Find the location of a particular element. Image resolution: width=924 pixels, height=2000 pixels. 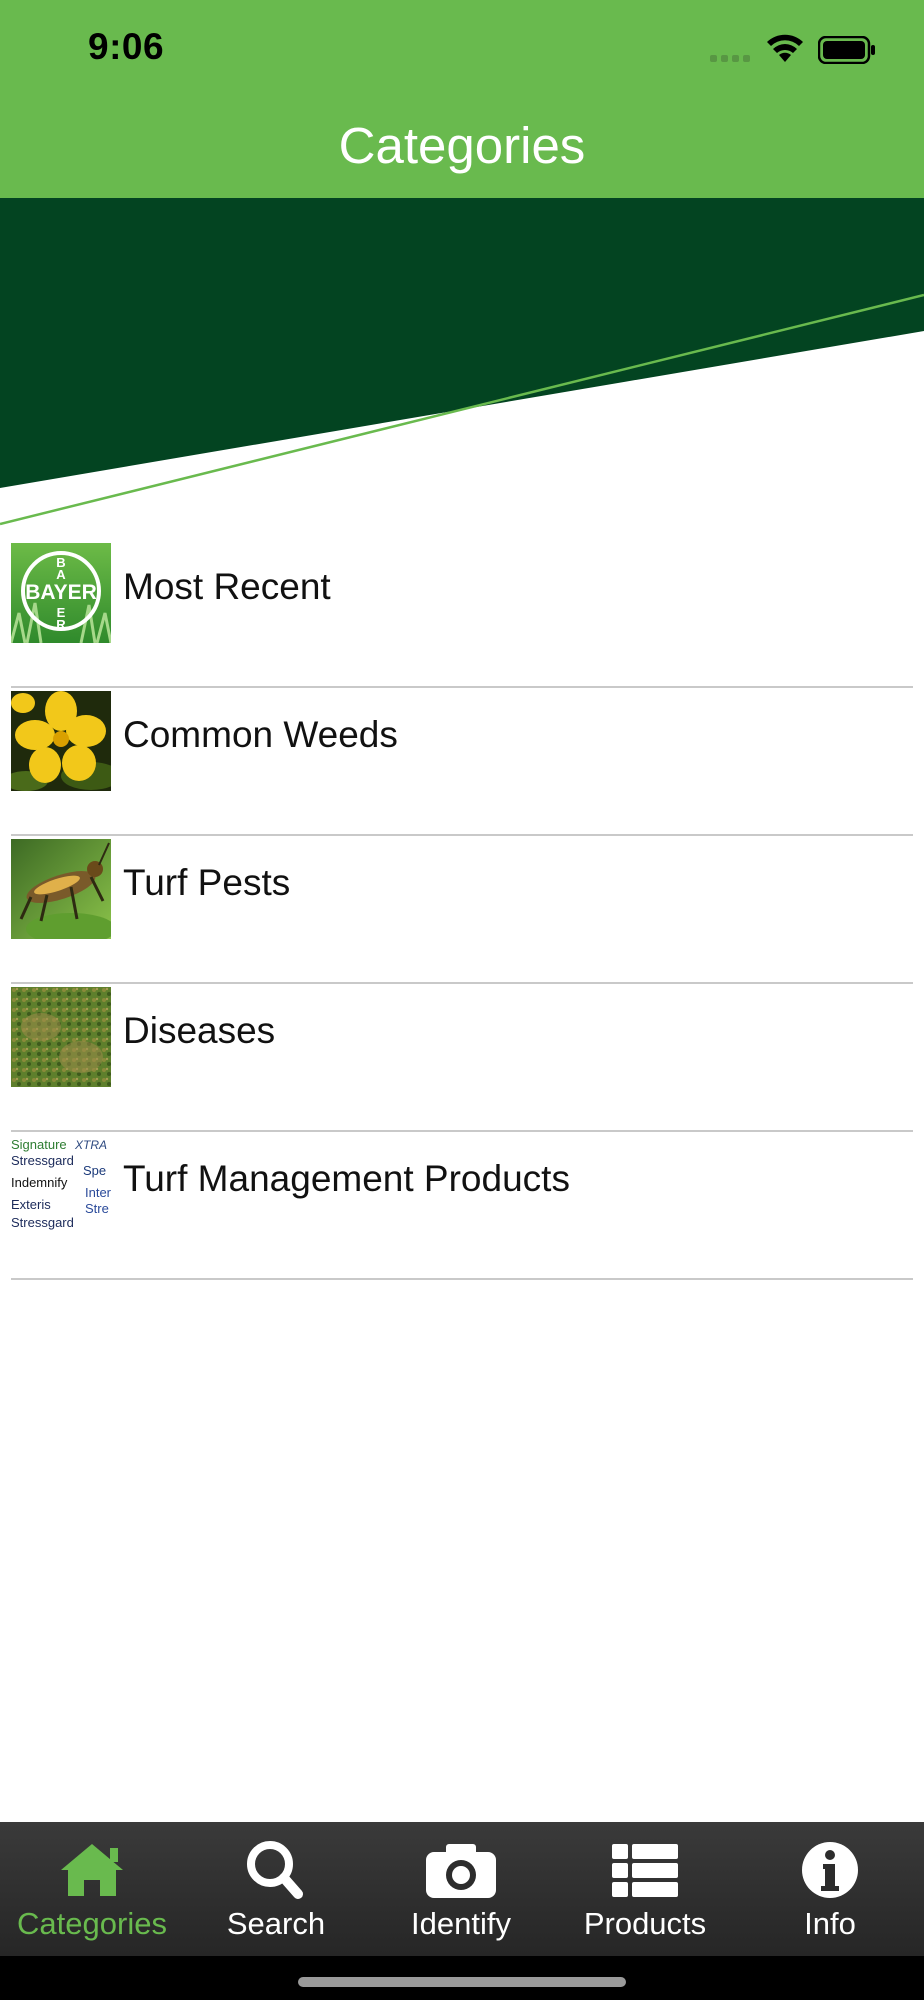

tab-bar: Categories Search Identify Products Info is located at coordinates (462, 1889).